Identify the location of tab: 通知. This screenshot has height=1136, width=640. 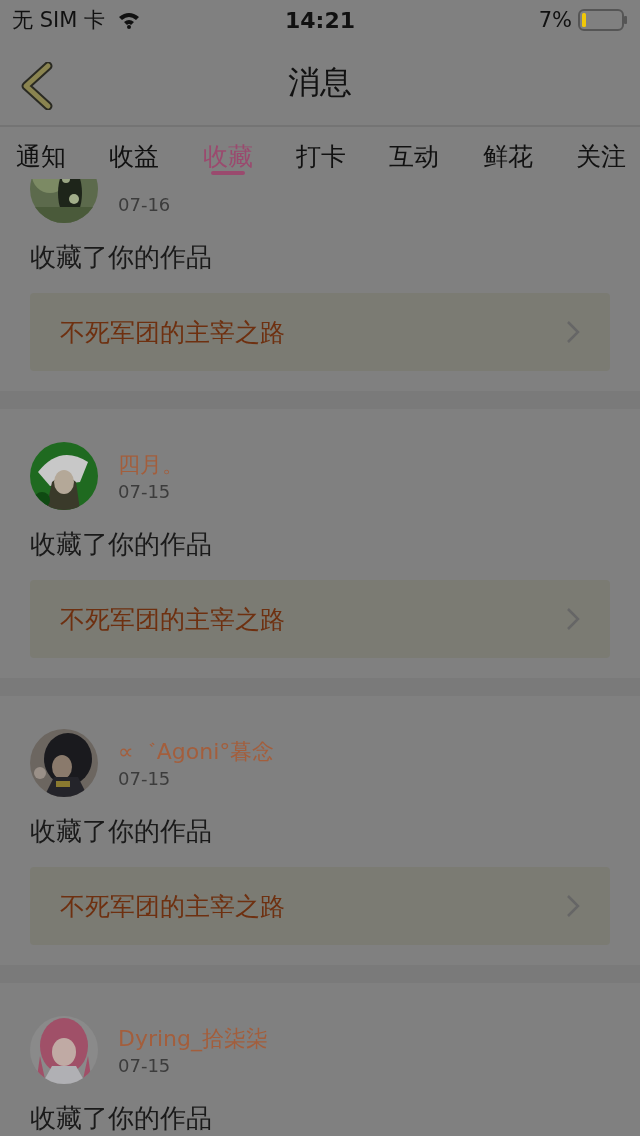
(41, 153).